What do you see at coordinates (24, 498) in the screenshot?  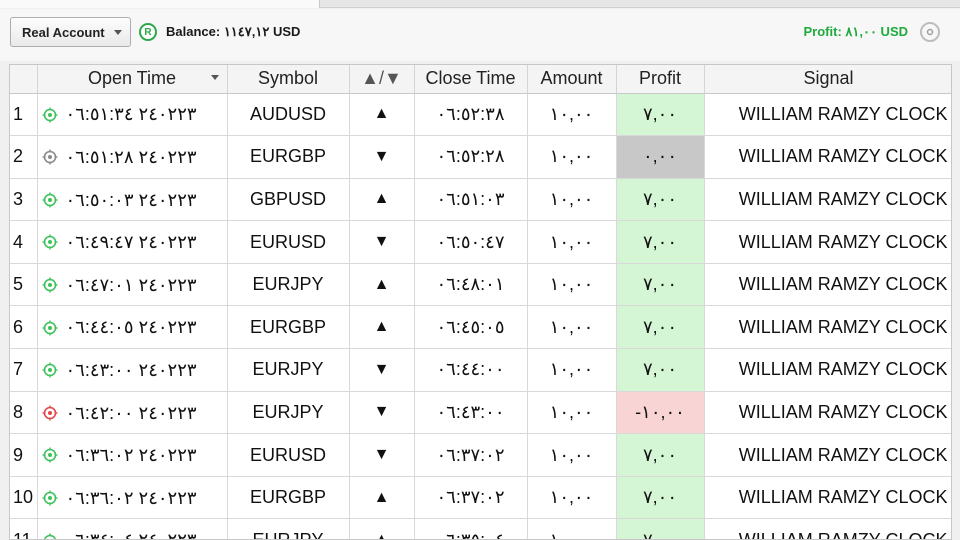 I see `row-number: 10` at bounding box center [24, 498].